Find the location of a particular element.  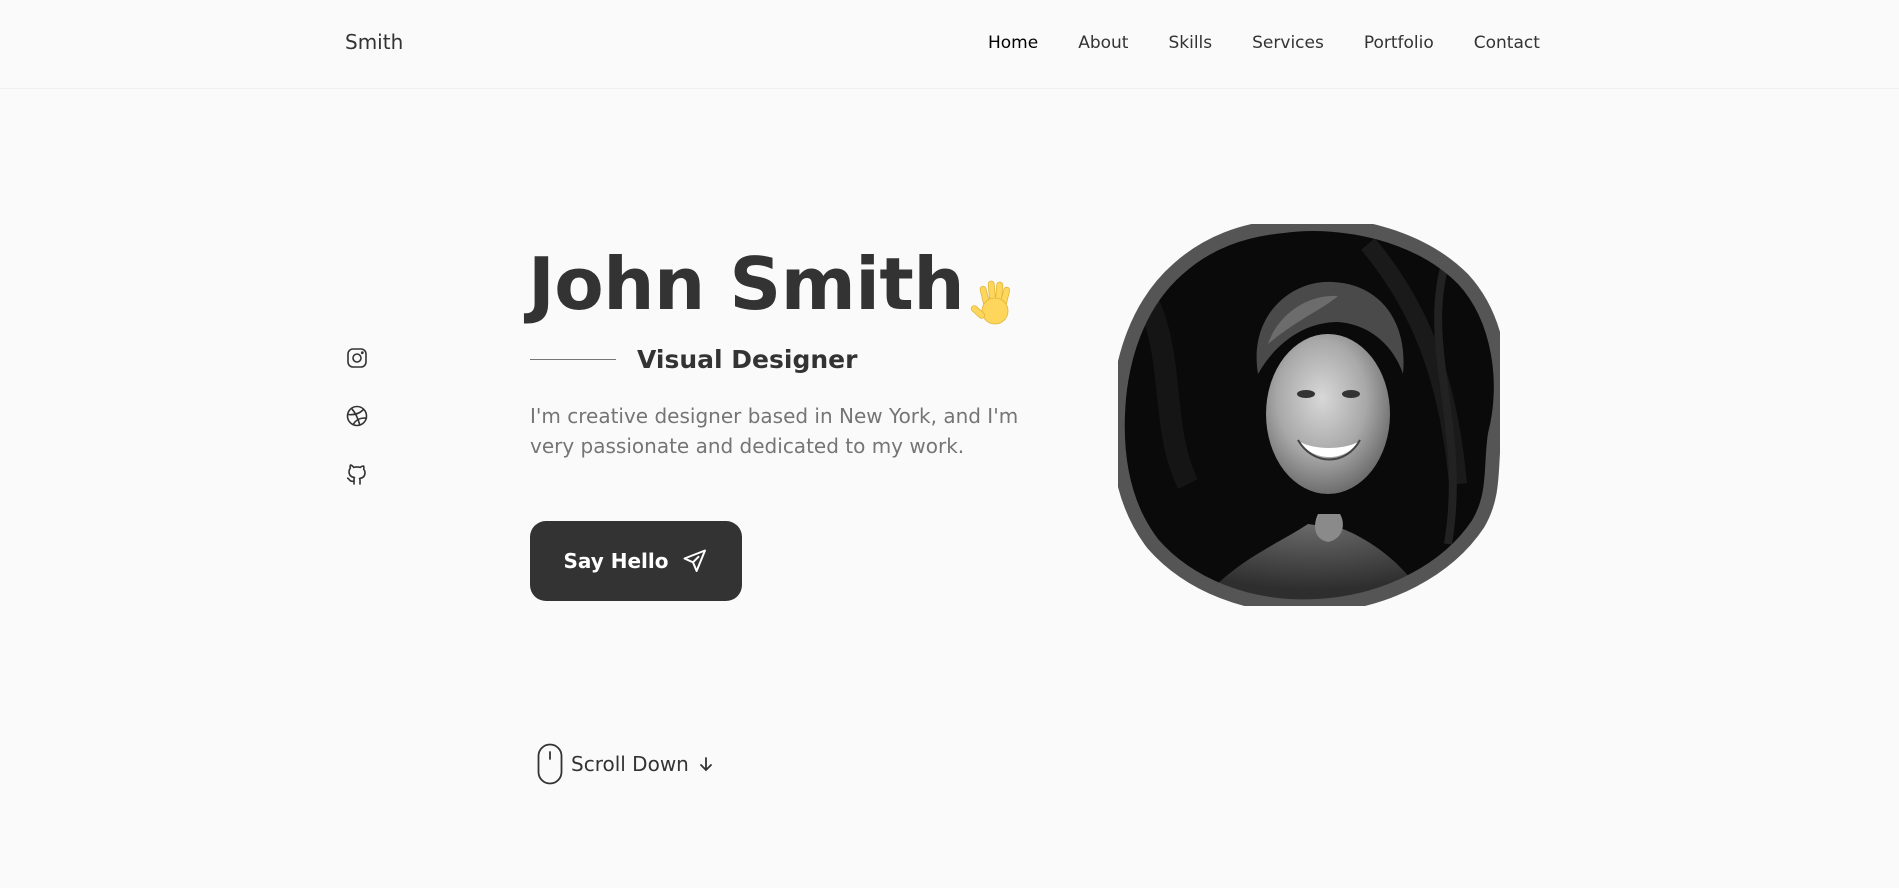

nav-about: About is located at coordinates (1103, 43).